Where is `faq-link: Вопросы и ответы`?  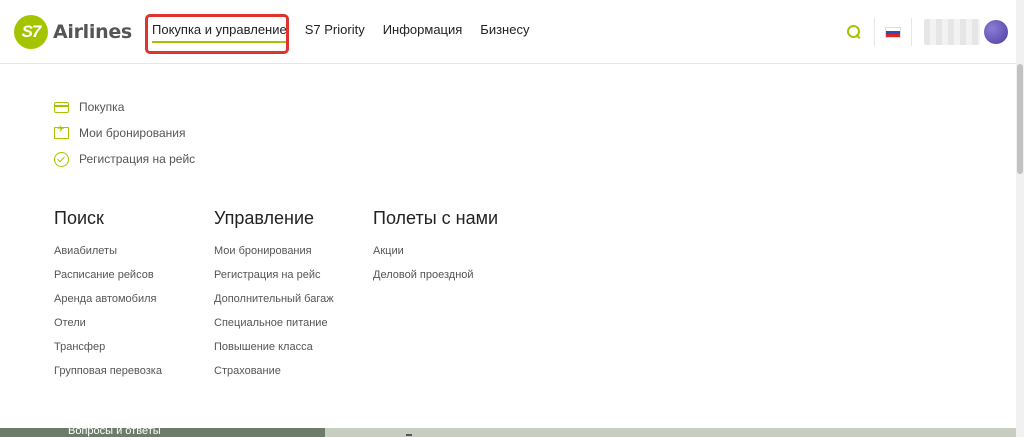
faq-link: Вопросы и ответы is located at coordinates (114, 432).